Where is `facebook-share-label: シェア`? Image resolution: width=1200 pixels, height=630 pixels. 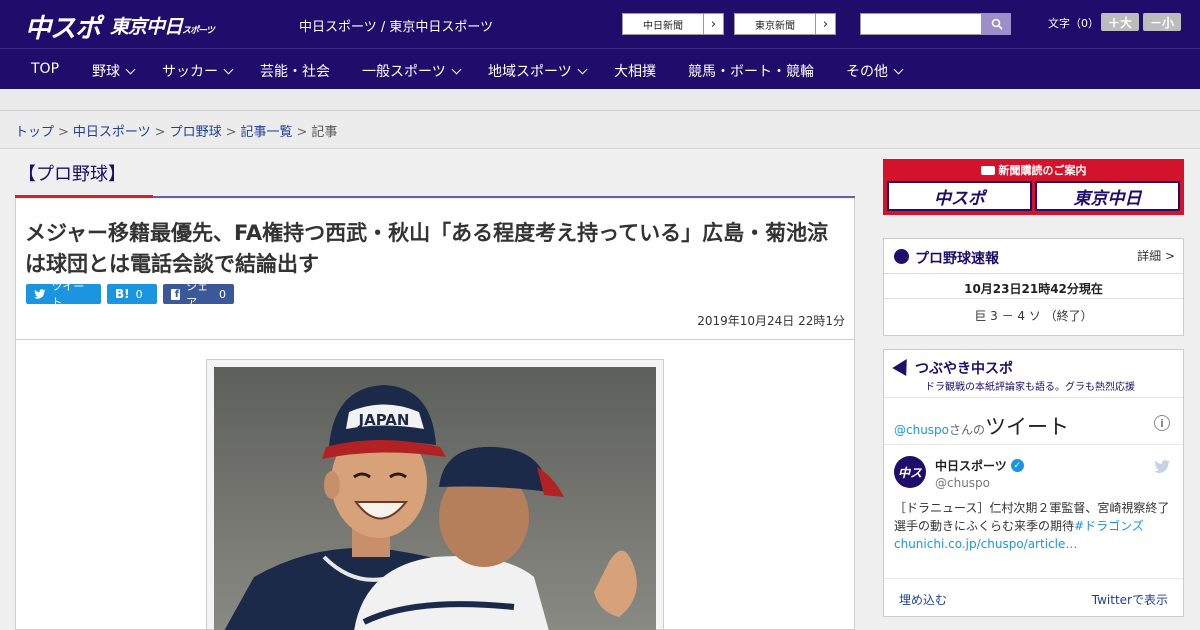 facebook-share-label: シェア is located at coordinates (197, 294).